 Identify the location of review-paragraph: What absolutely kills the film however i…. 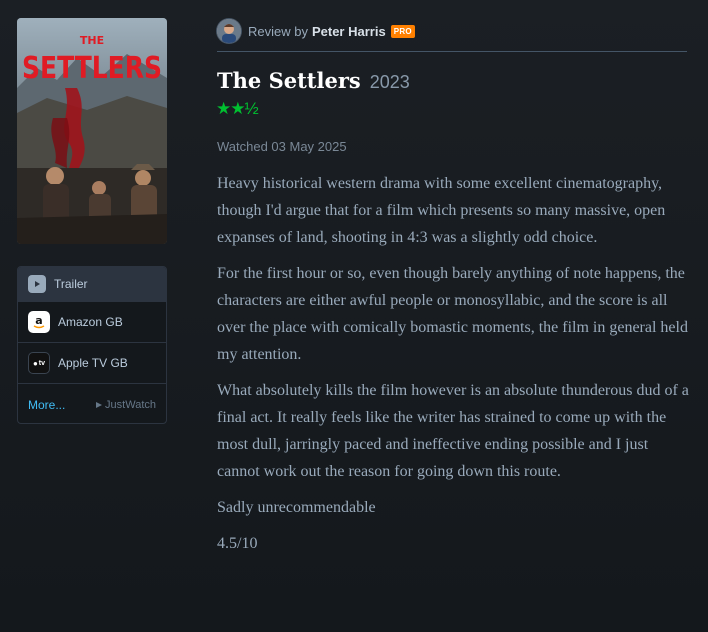
(453, 431).